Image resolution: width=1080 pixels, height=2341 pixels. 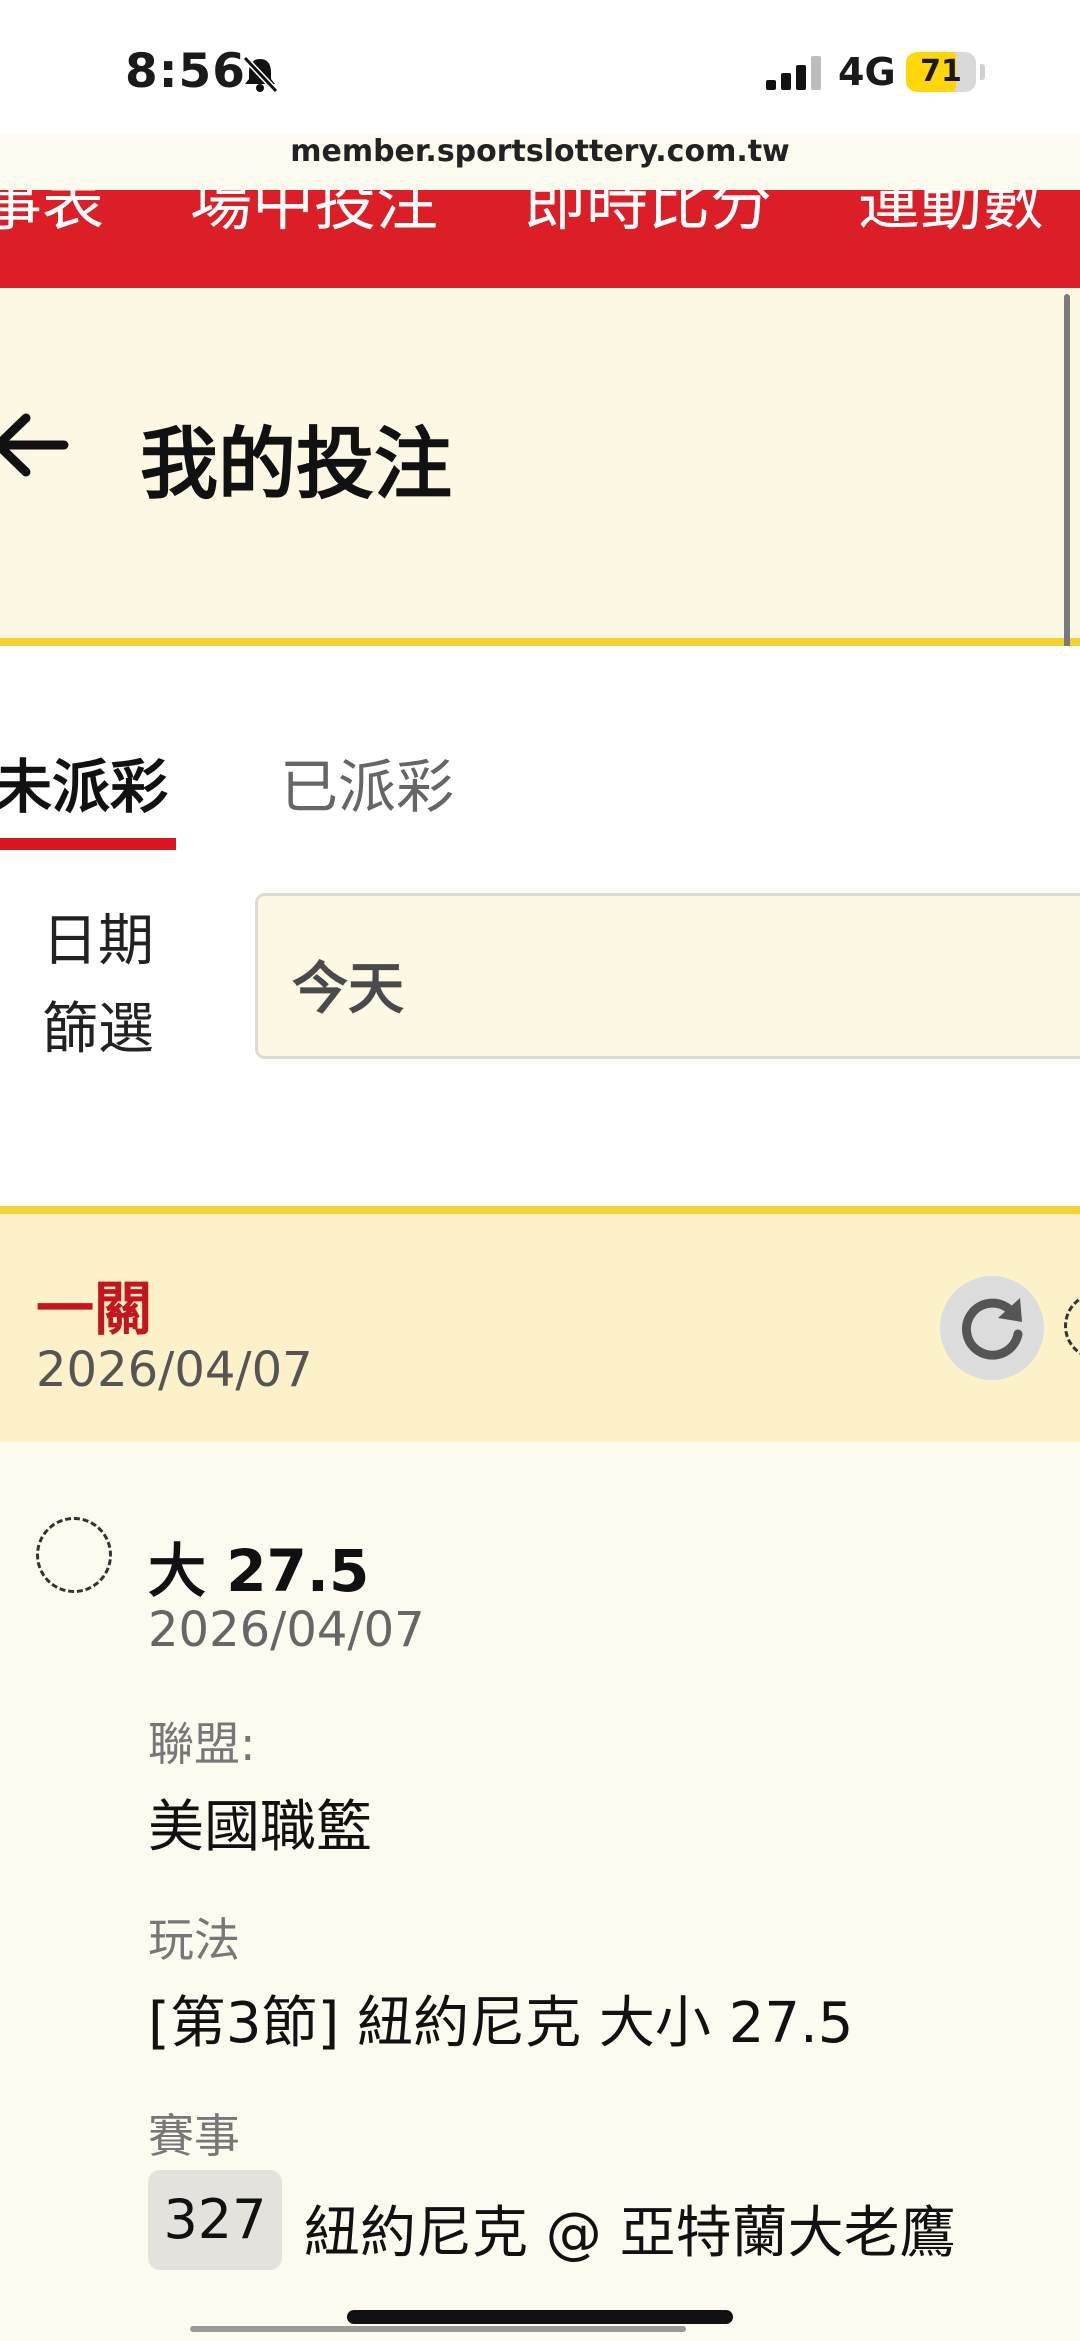 I want to click on tab-unsettled: 未派彩, so click(x=84, y=782).